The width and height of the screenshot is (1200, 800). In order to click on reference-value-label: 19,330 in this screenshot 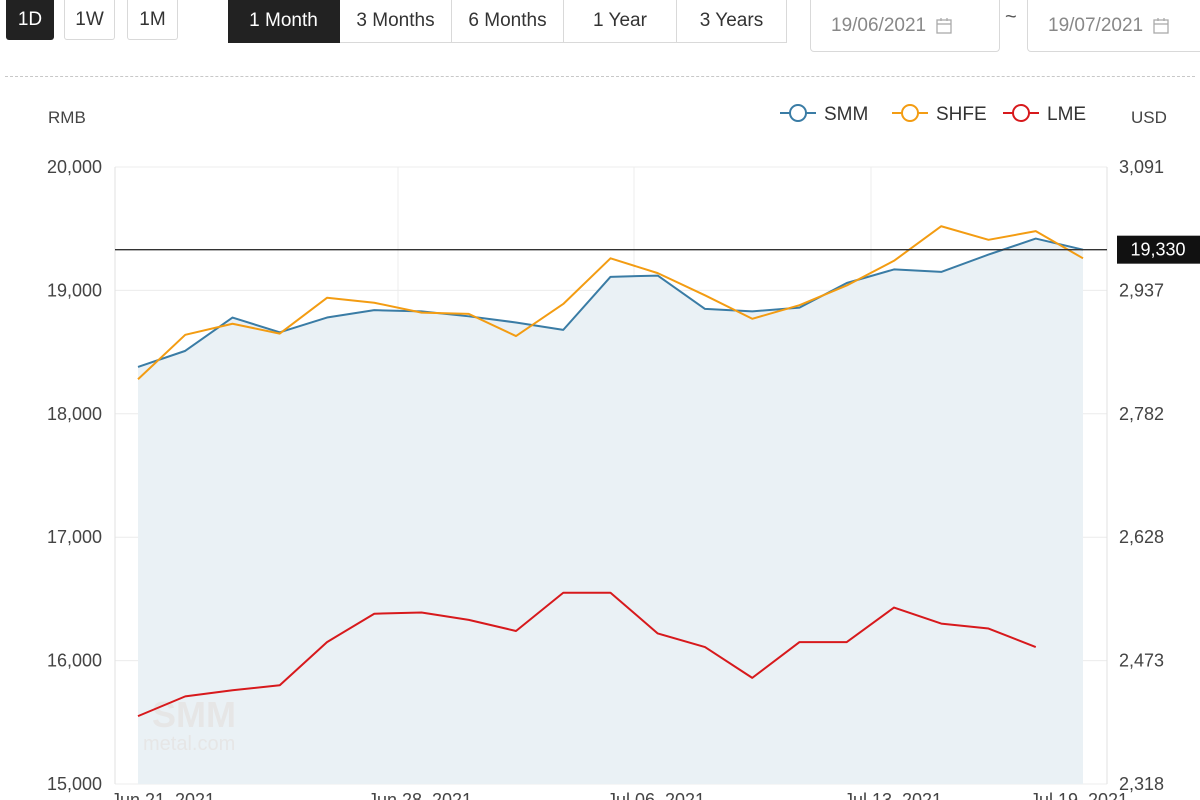, I will do `click(1157, 250)`.